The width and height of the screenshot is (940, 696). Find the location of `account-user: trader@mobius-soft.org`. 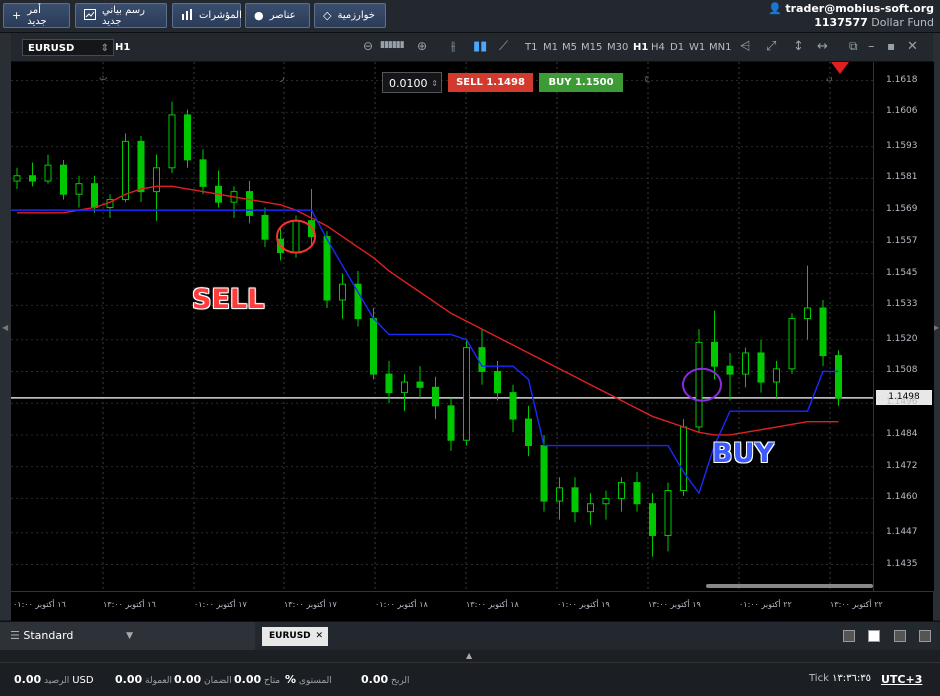

account-user: trader@mobius-soft.org is located at coordinates (859, 8).